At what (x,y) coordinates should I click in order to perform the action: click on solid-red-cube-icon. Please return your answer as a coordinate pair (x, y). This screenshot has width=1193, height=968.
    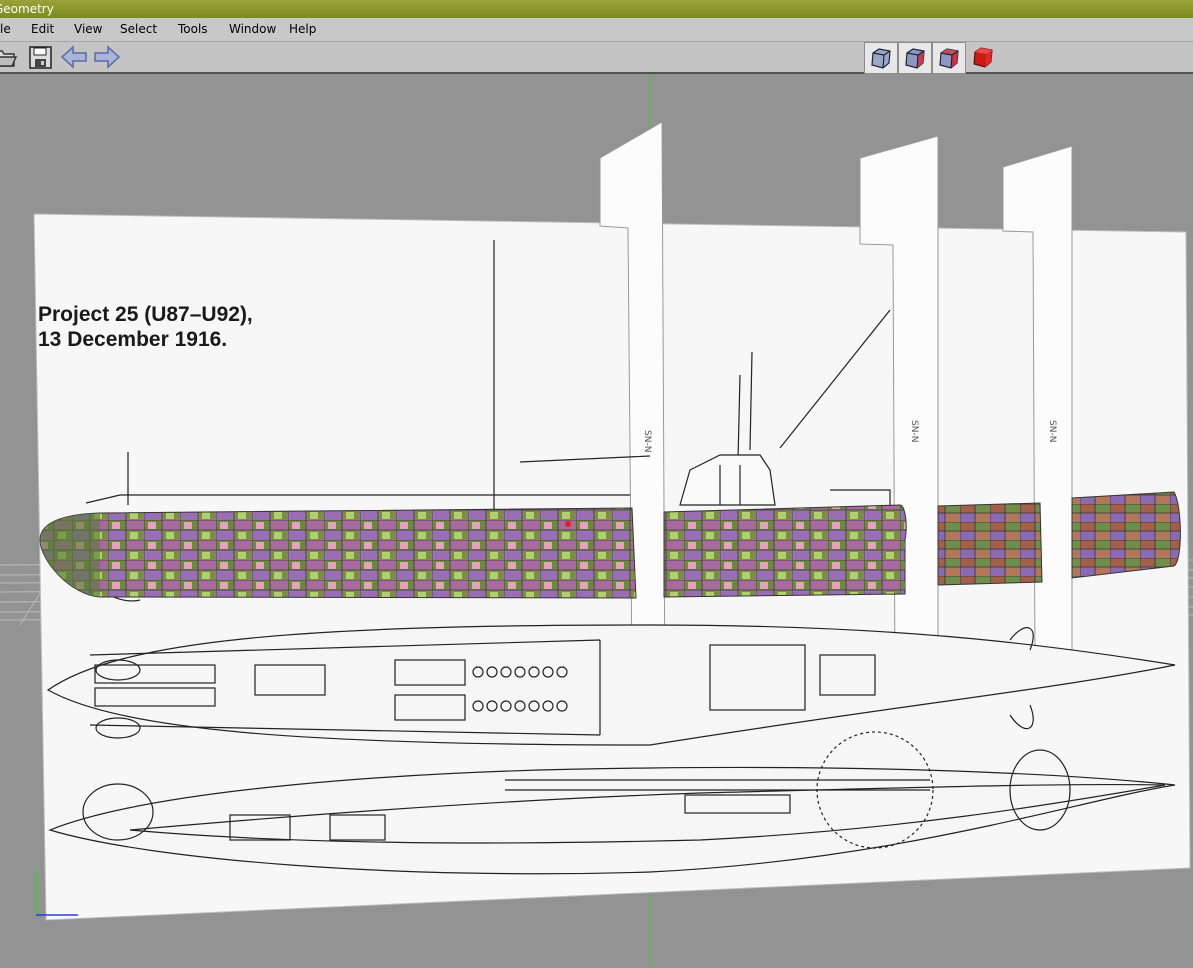
    Looking at the image, I should click on (983, 57).